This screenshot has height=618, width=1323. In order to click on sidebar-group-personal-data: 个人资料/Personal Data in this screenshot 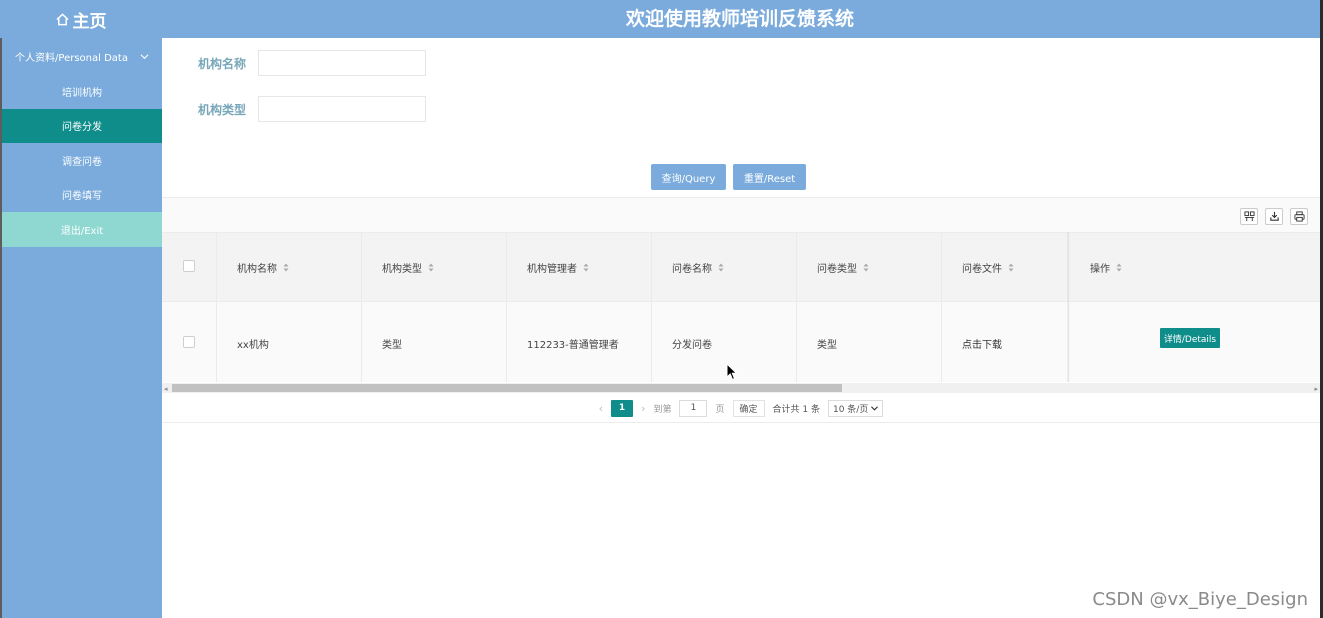, I will do `click(82, 56)`.